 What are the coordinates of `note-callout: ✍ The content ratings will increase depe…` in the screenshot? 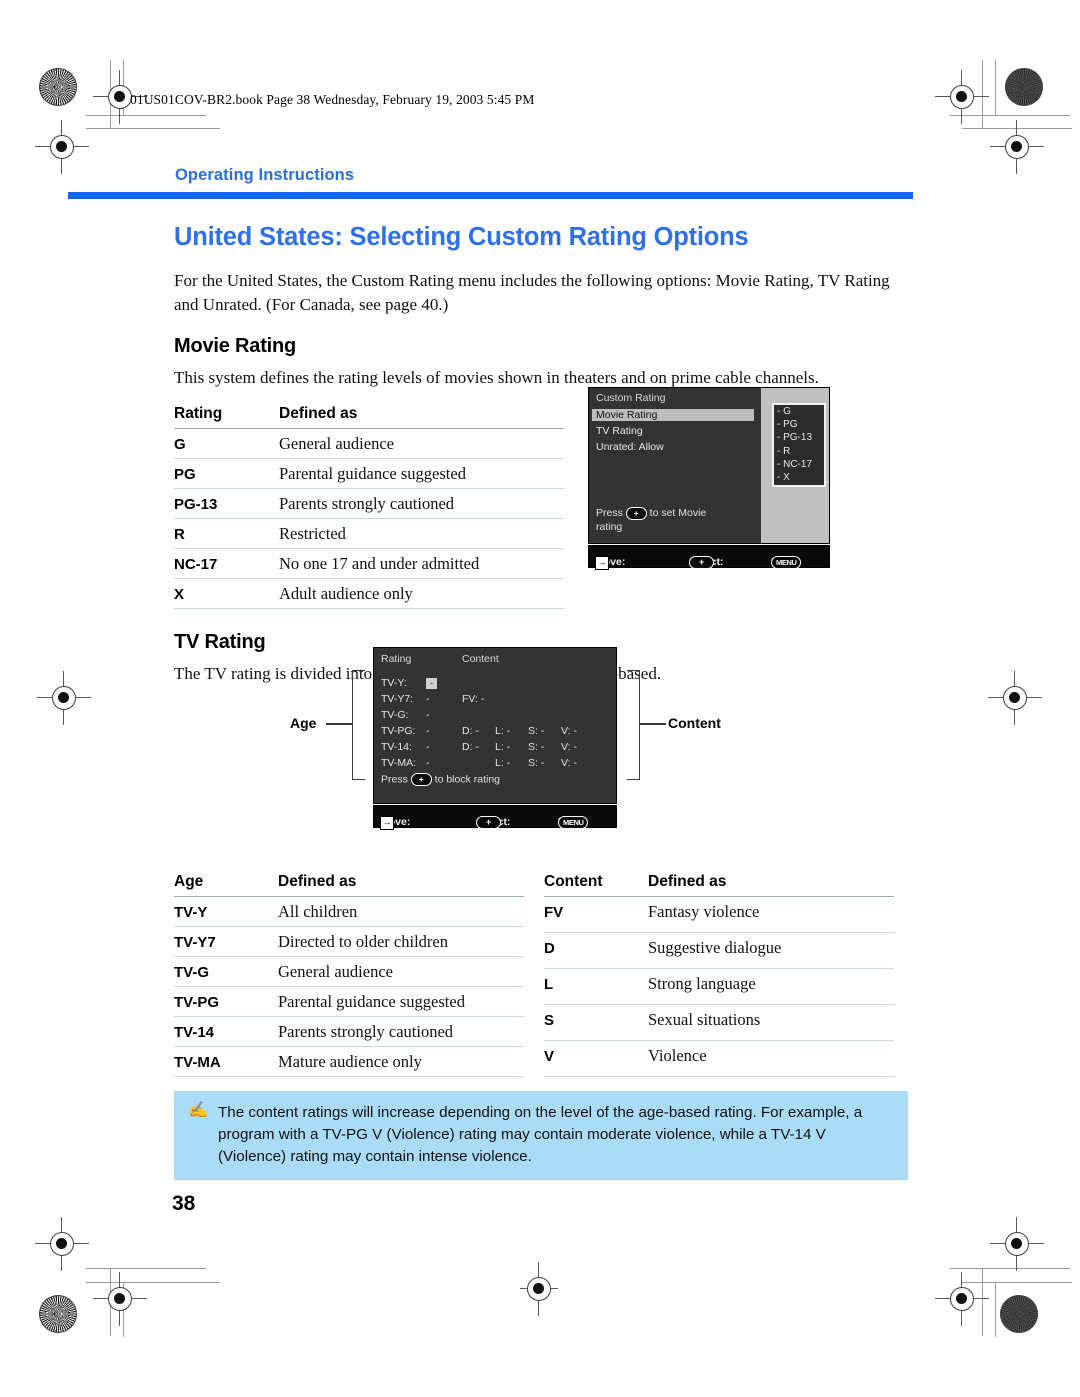 It's located at (541, 1136).